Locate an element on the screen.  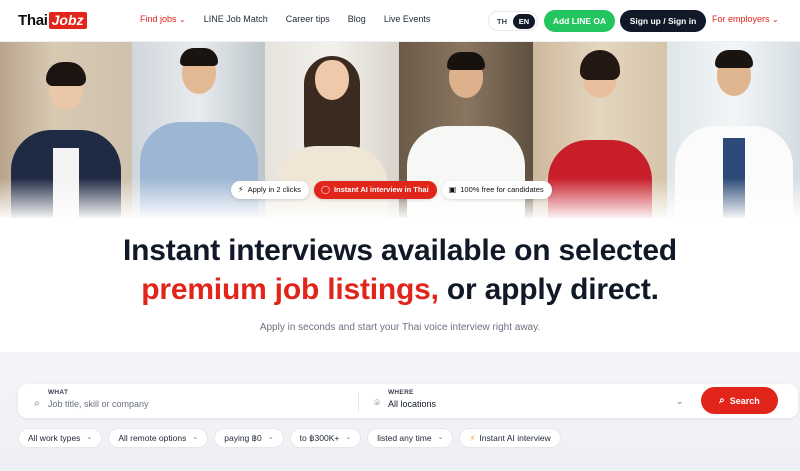
headline-line-2: premium job listings, or apply direct. is located at coordinates (400, 290).